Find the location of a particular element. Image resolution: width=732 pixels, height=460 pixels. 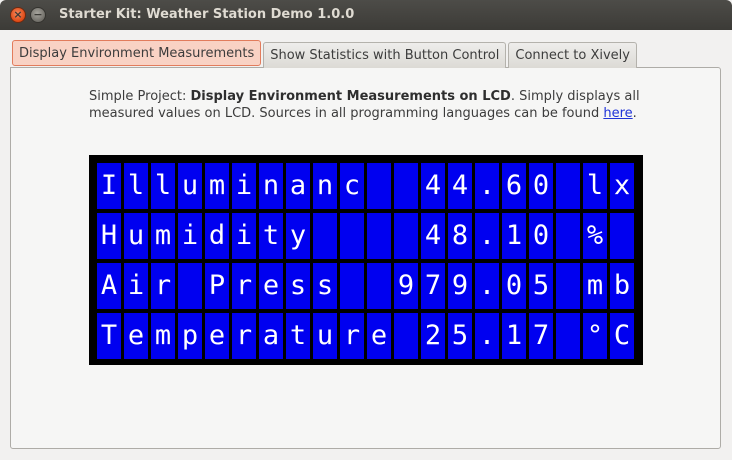

minimize-icon: − is located at coordinates (38, 14).